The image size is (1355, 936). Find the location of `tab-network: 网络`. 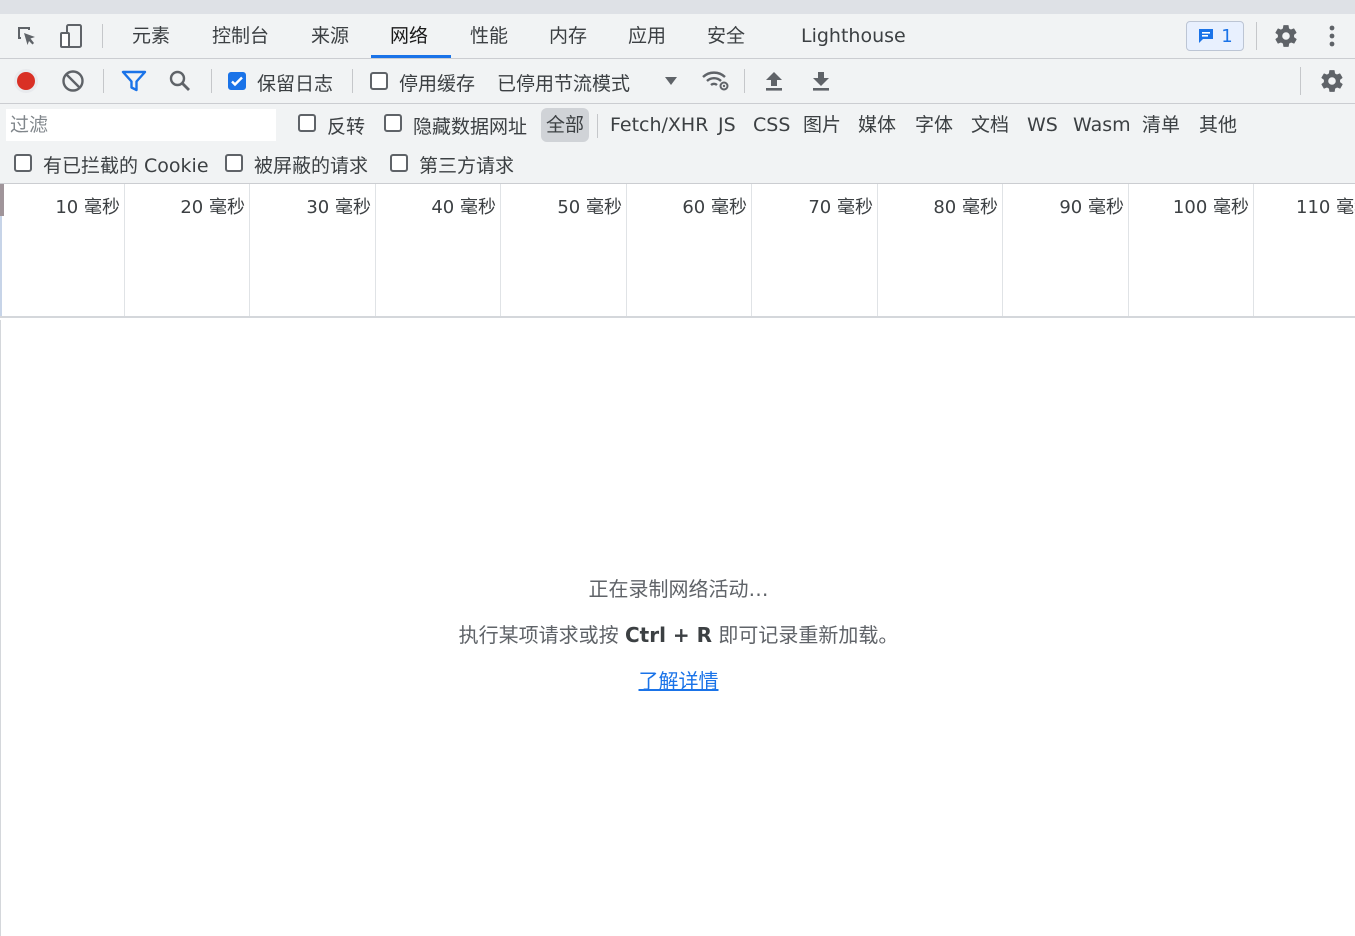

tab-network: 网络 is located at coordinates (409, 36).